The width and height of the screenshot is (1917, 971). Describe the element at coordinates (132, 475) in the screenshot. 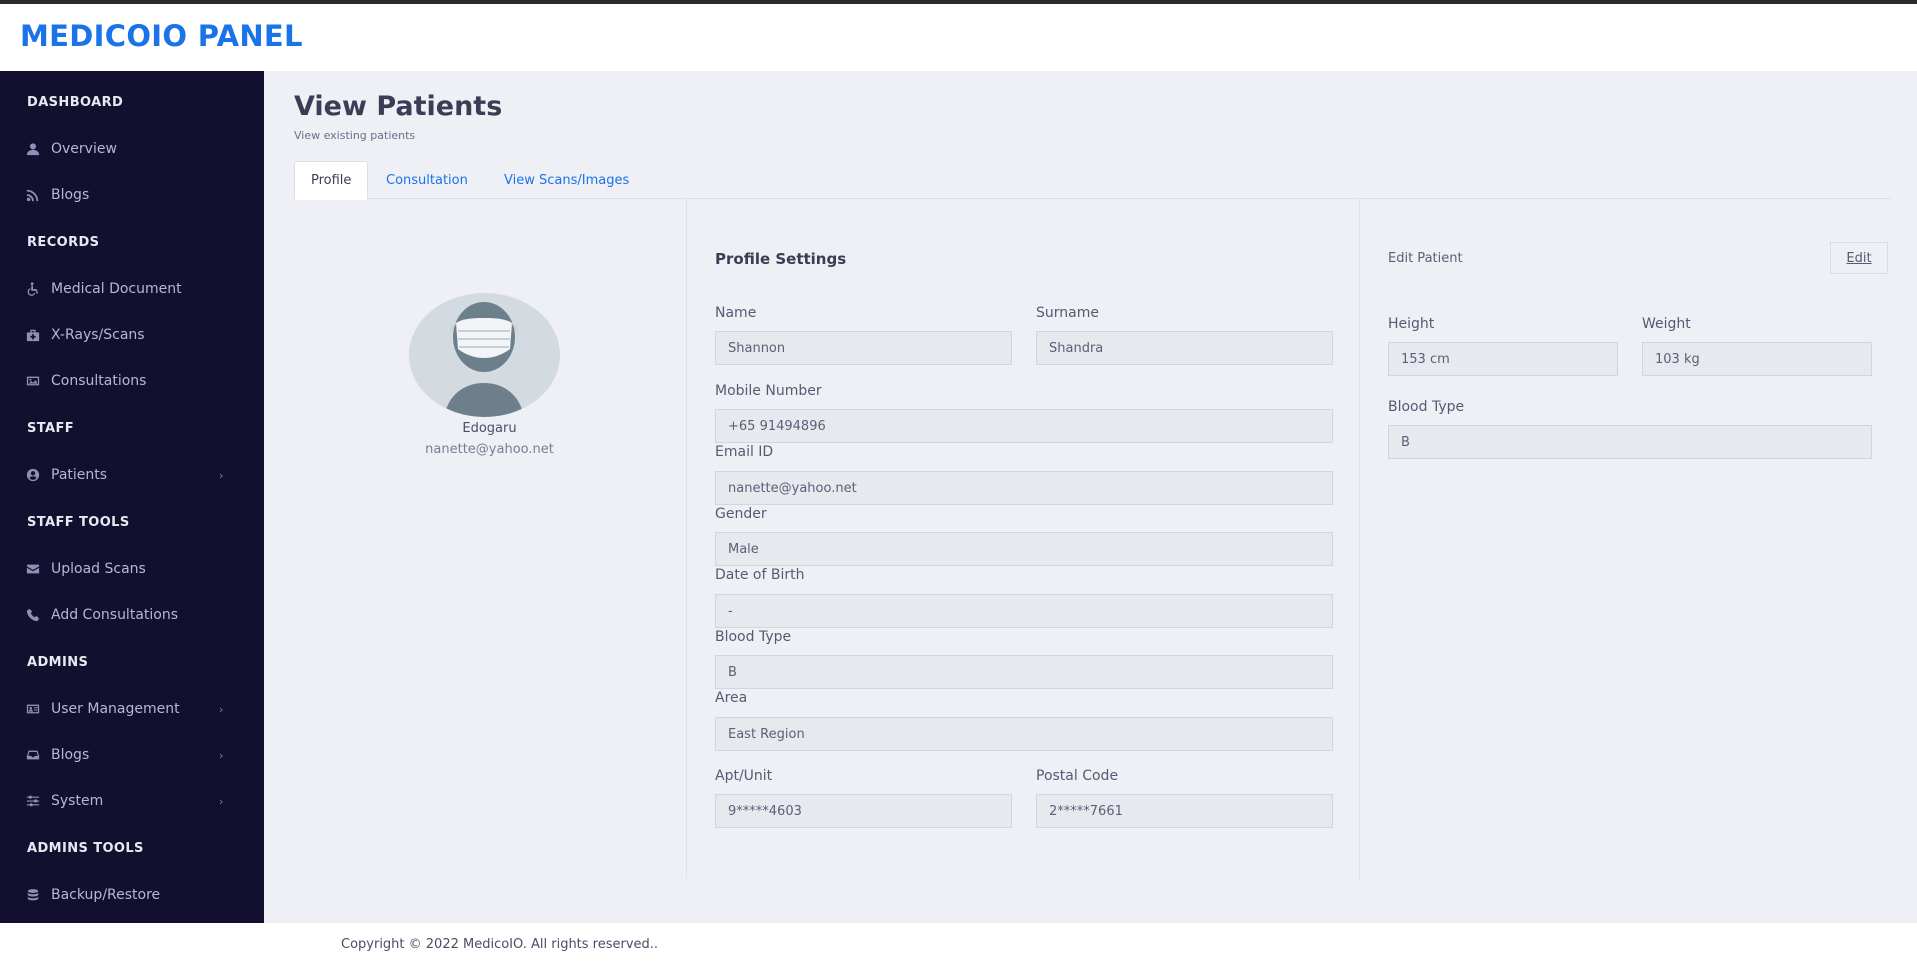

I see `sidebar-item-patients: Patients ›` at that location.